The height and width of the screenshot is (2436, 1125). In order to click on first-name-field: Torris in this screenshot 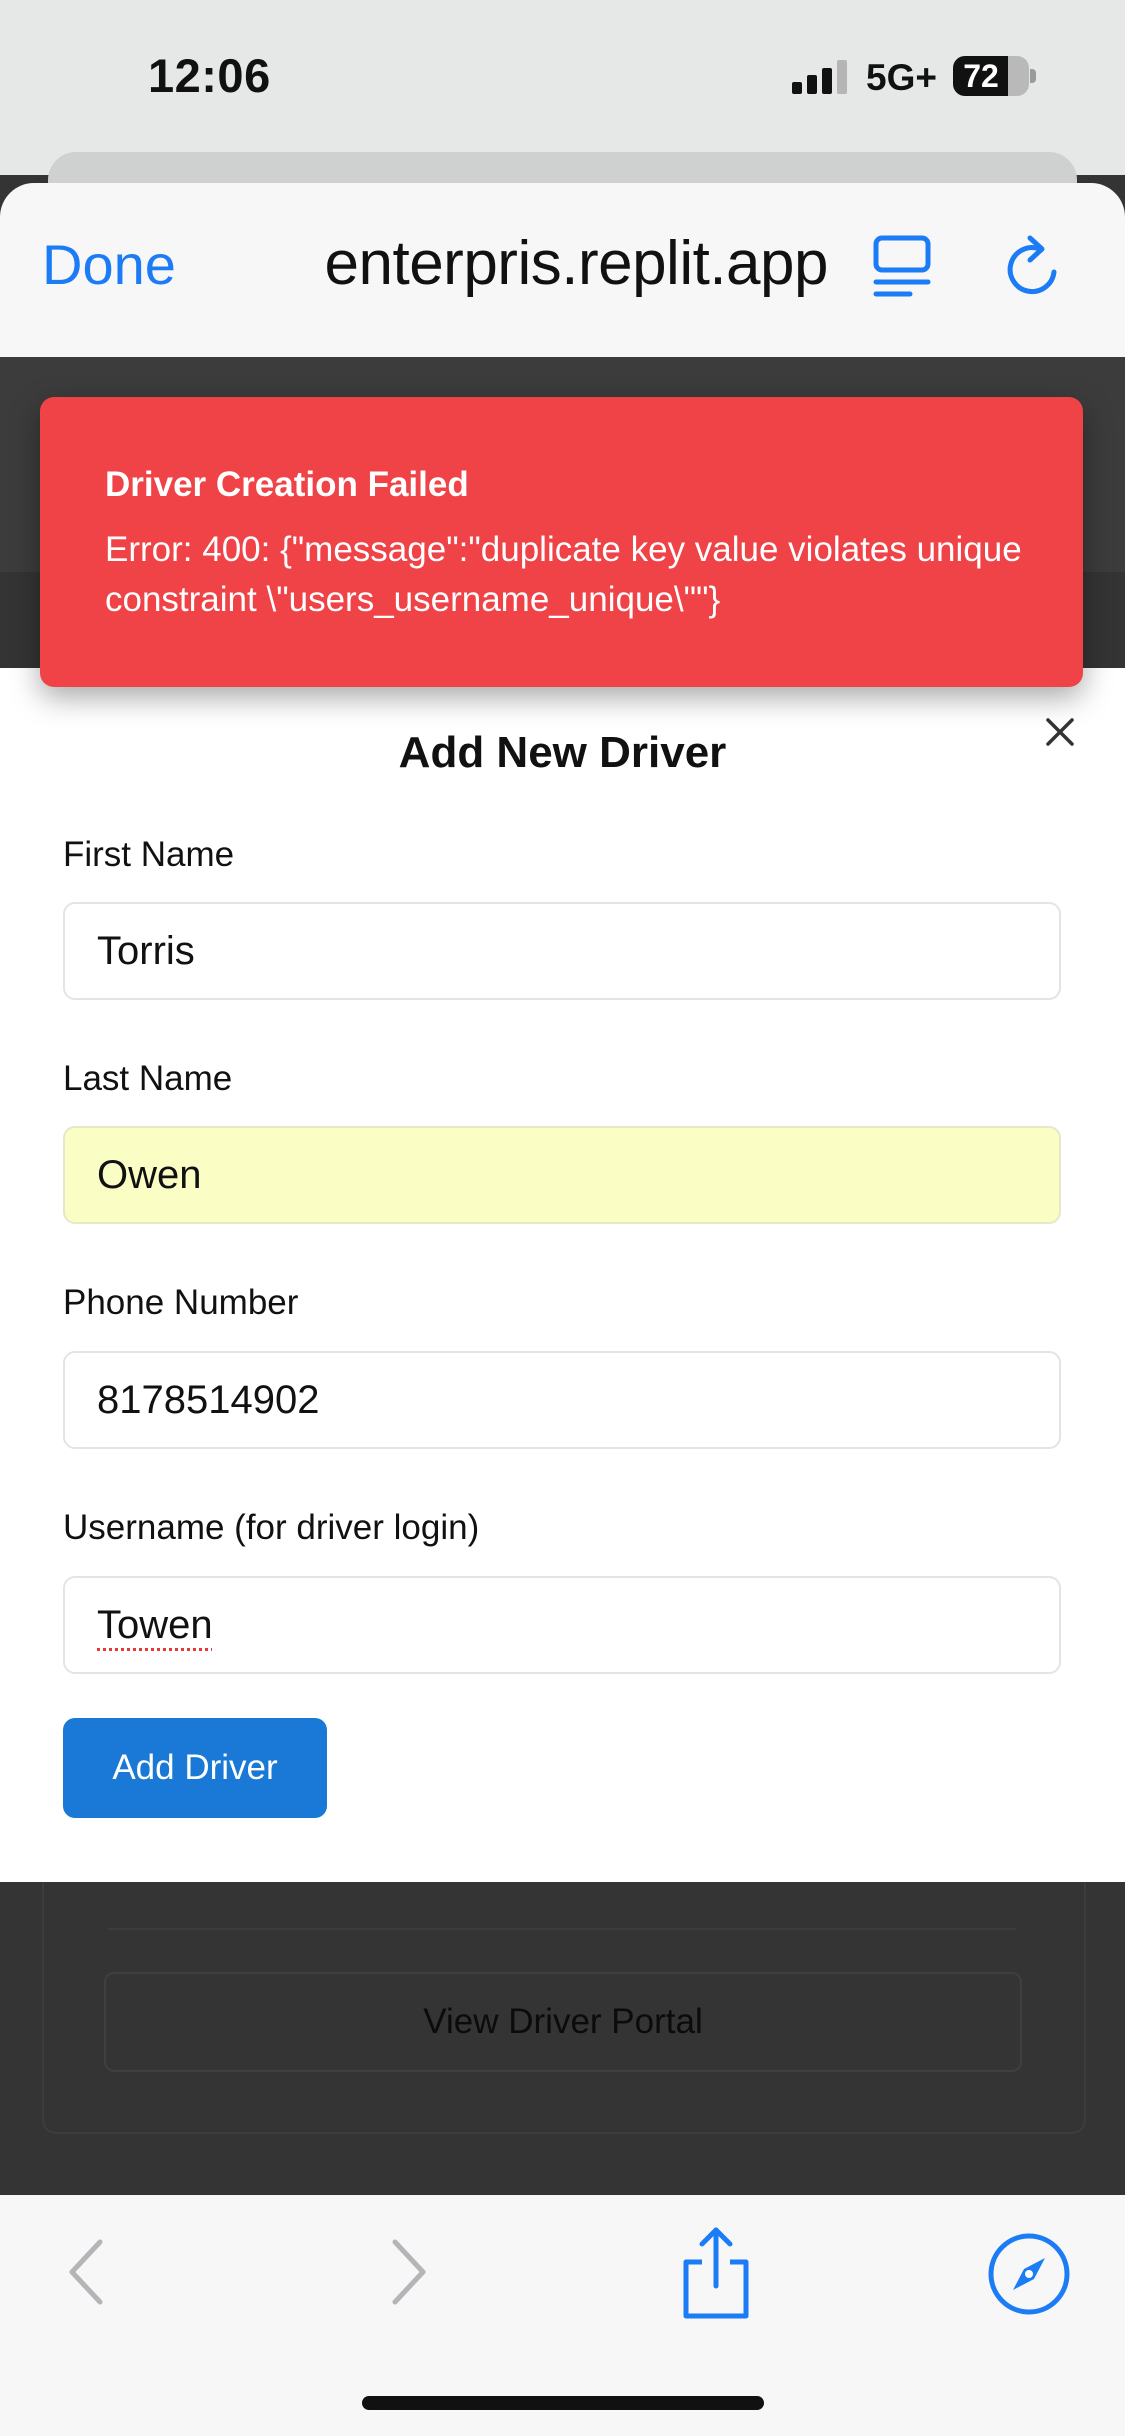, I will do `click(562, 951)`.